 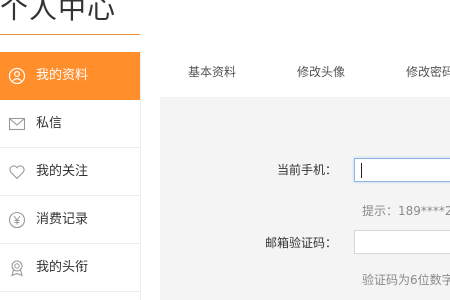 What do you see at coordinates (49, 123) in the screenshot?
I see `sidebar-item-label: 私信` at bounding box center [49, 123].